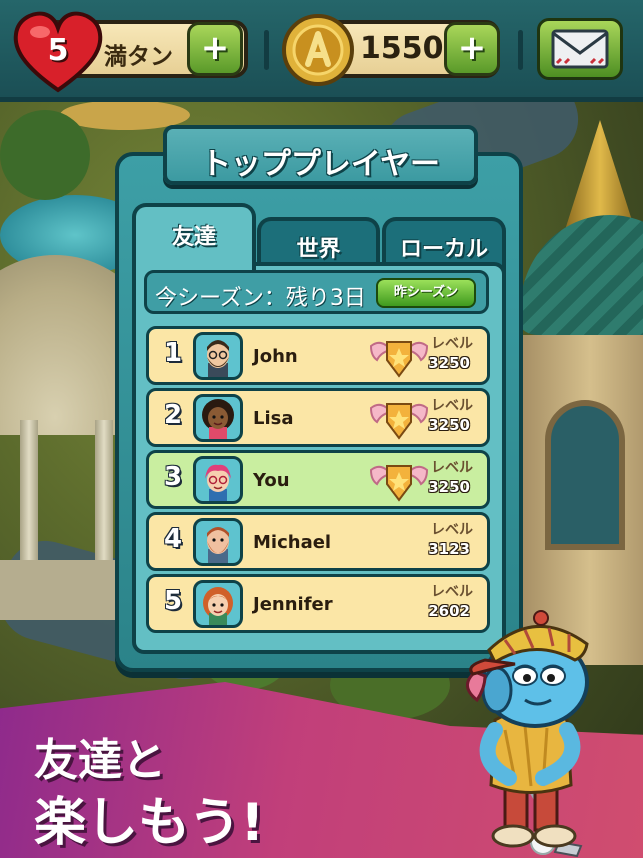  I want to click on woman-curly-hair-avatar, so click(218, 419).